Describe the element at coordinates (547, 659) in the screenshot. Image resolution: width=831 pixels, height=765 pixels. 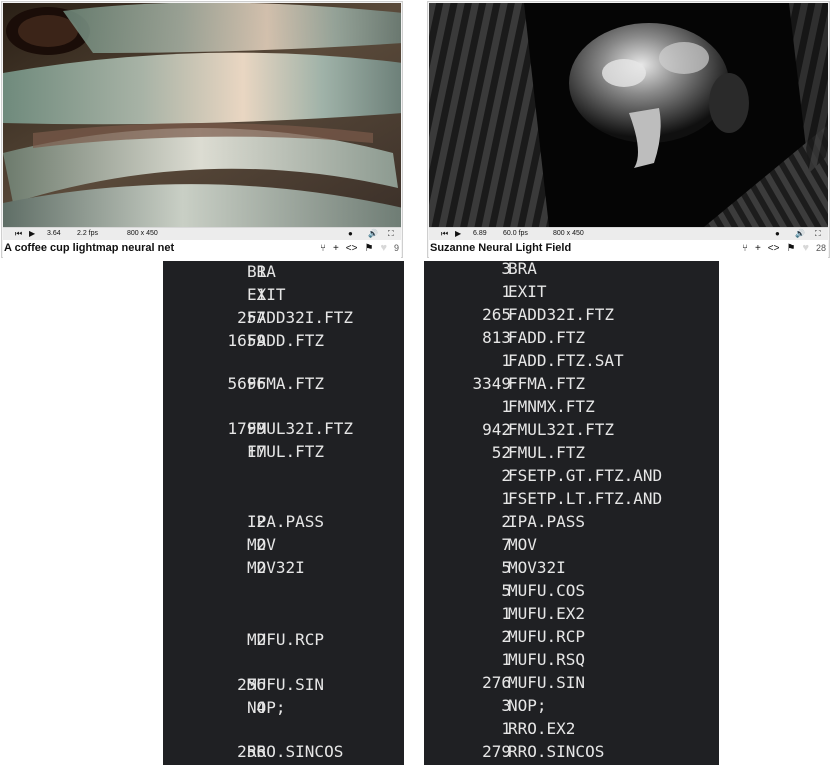
I see `instruction-opcode: MUFU.RSQ` at that location.